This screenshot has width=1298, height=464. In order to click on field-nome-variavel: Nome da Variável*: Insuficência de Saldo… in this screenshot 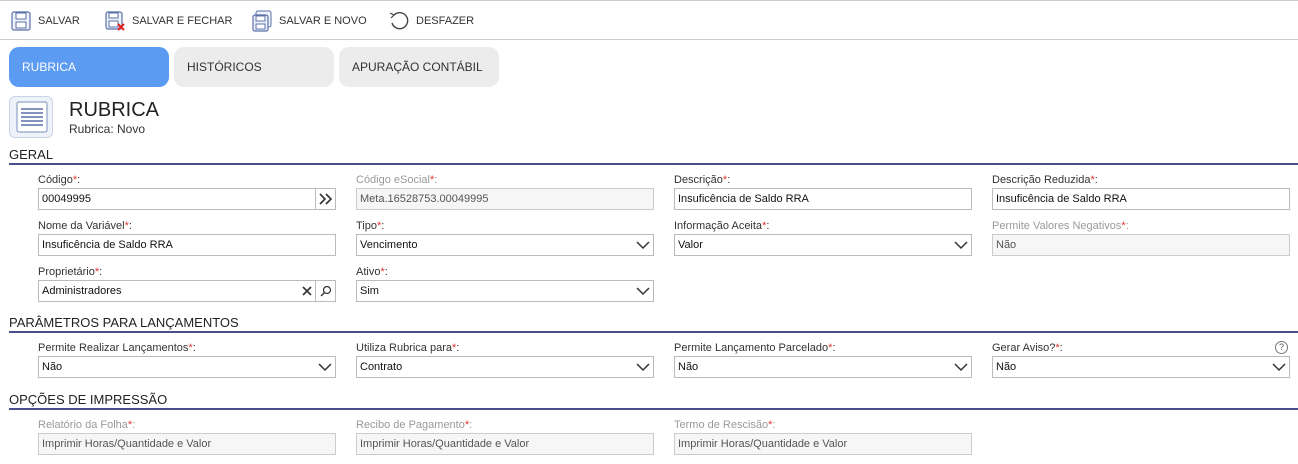, I will do `click(187, 237)`.